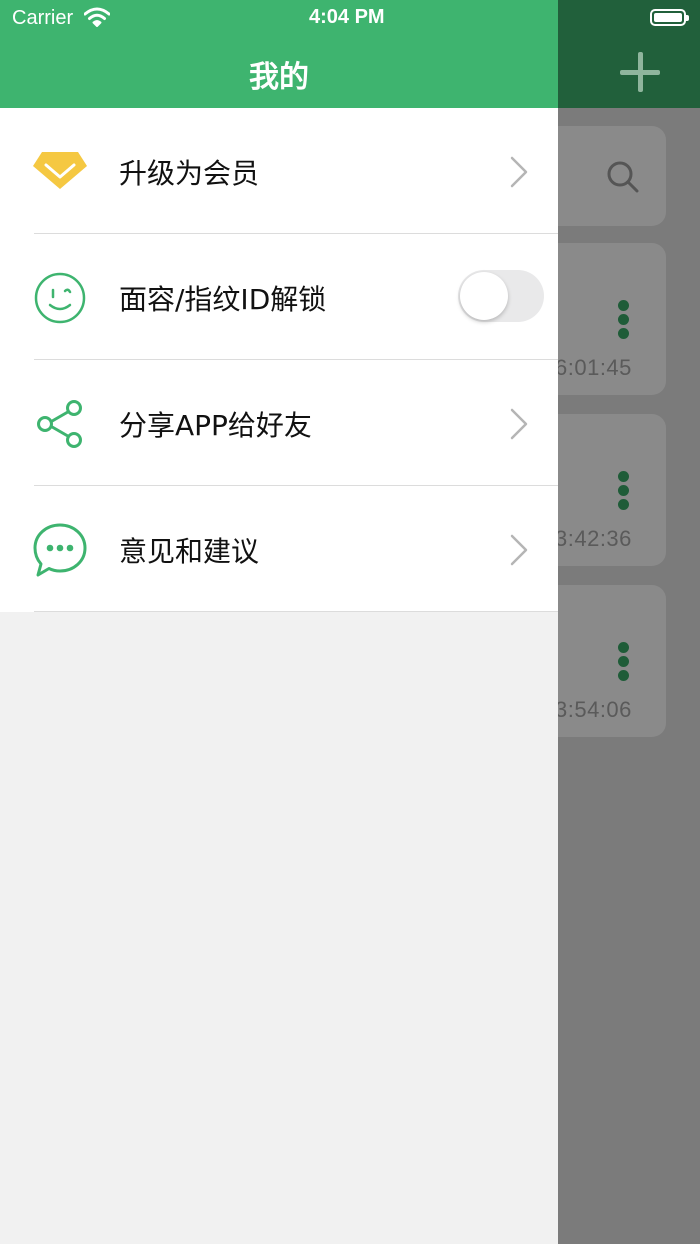  I want to click on share-icon, so click(59, 424).